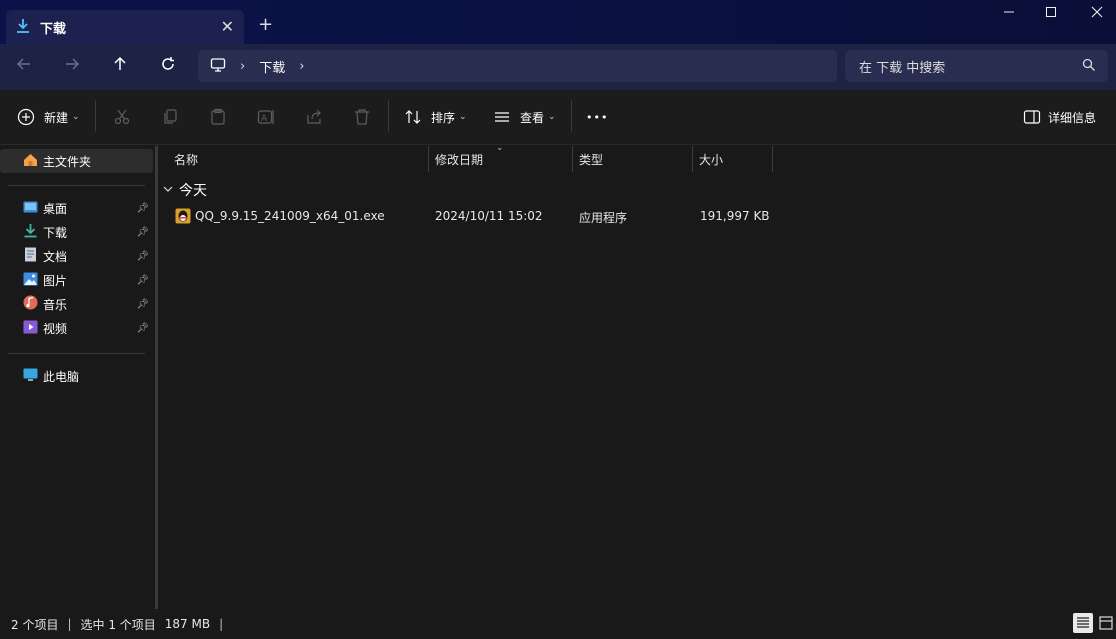 The image size is (1116, 639). What do you see at coordinates (88, 328) in the screenshot?
I see `sidebar-item-videos: 视频 📌︎` at bounding box center [88, 328].